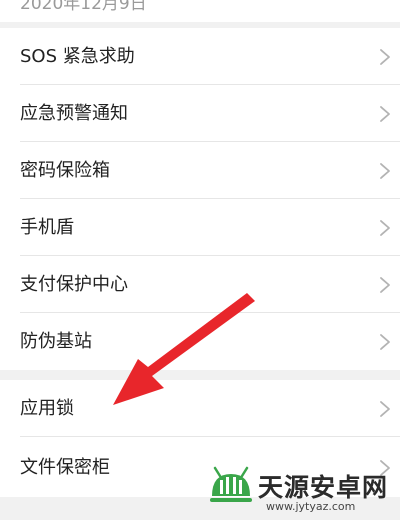 The height and width of the screenshot is (520, 400). Describe the element at coordinates (311, 506) in the screenshot. I see `watermark-url: www.jytyaz.com` at that location.